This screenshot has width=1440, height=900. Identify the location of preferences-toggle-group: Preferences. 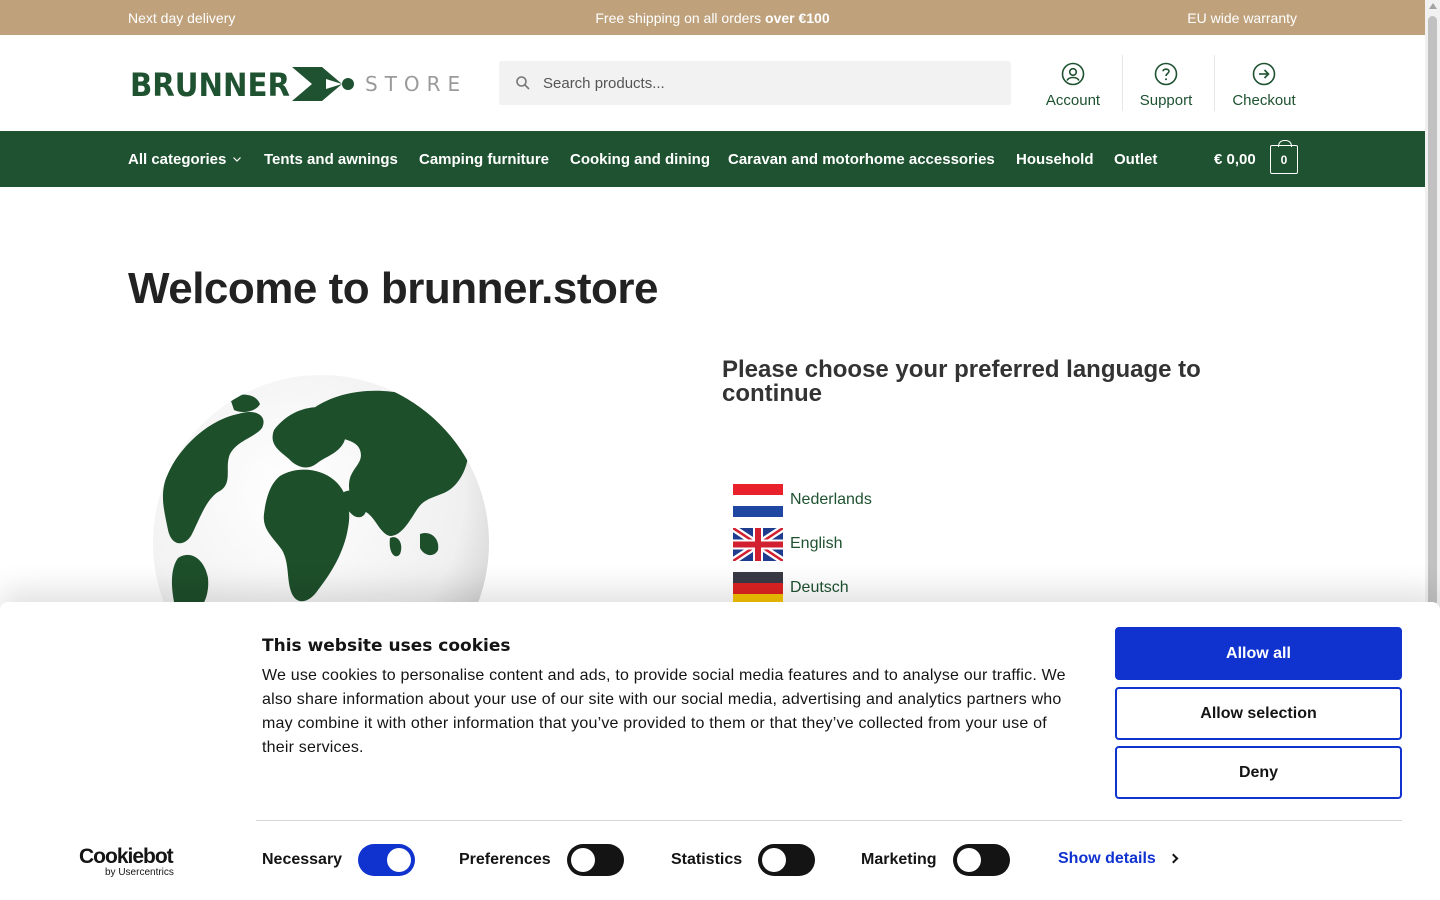
(541, 860).